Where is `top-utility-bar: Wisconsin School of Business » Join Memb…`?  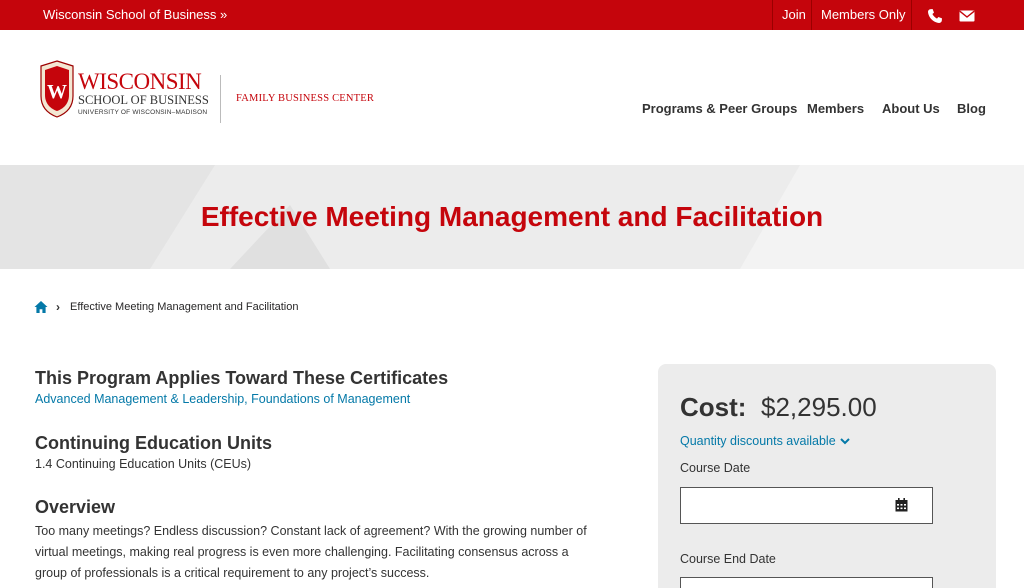 top-utility-bar: Wisconsin School of Business » Join Memb… is located at coordinates (512, 15).